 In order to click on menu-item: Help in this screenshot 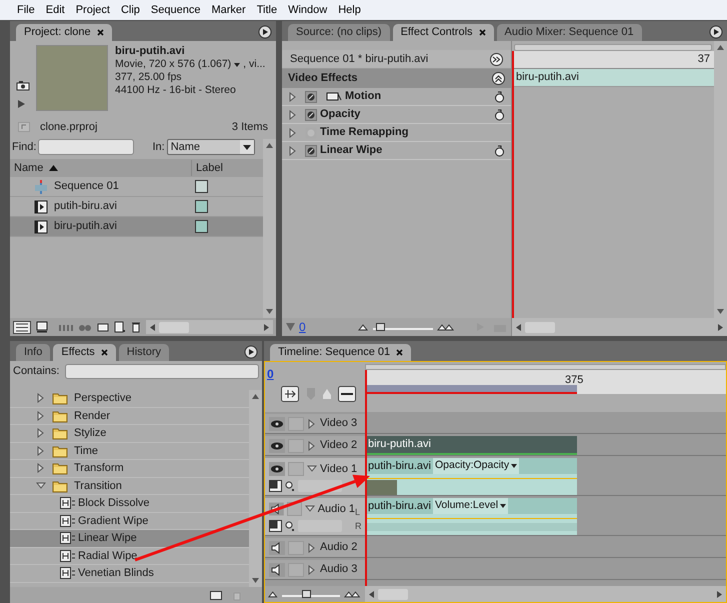, I will do `click(349, 10)`.